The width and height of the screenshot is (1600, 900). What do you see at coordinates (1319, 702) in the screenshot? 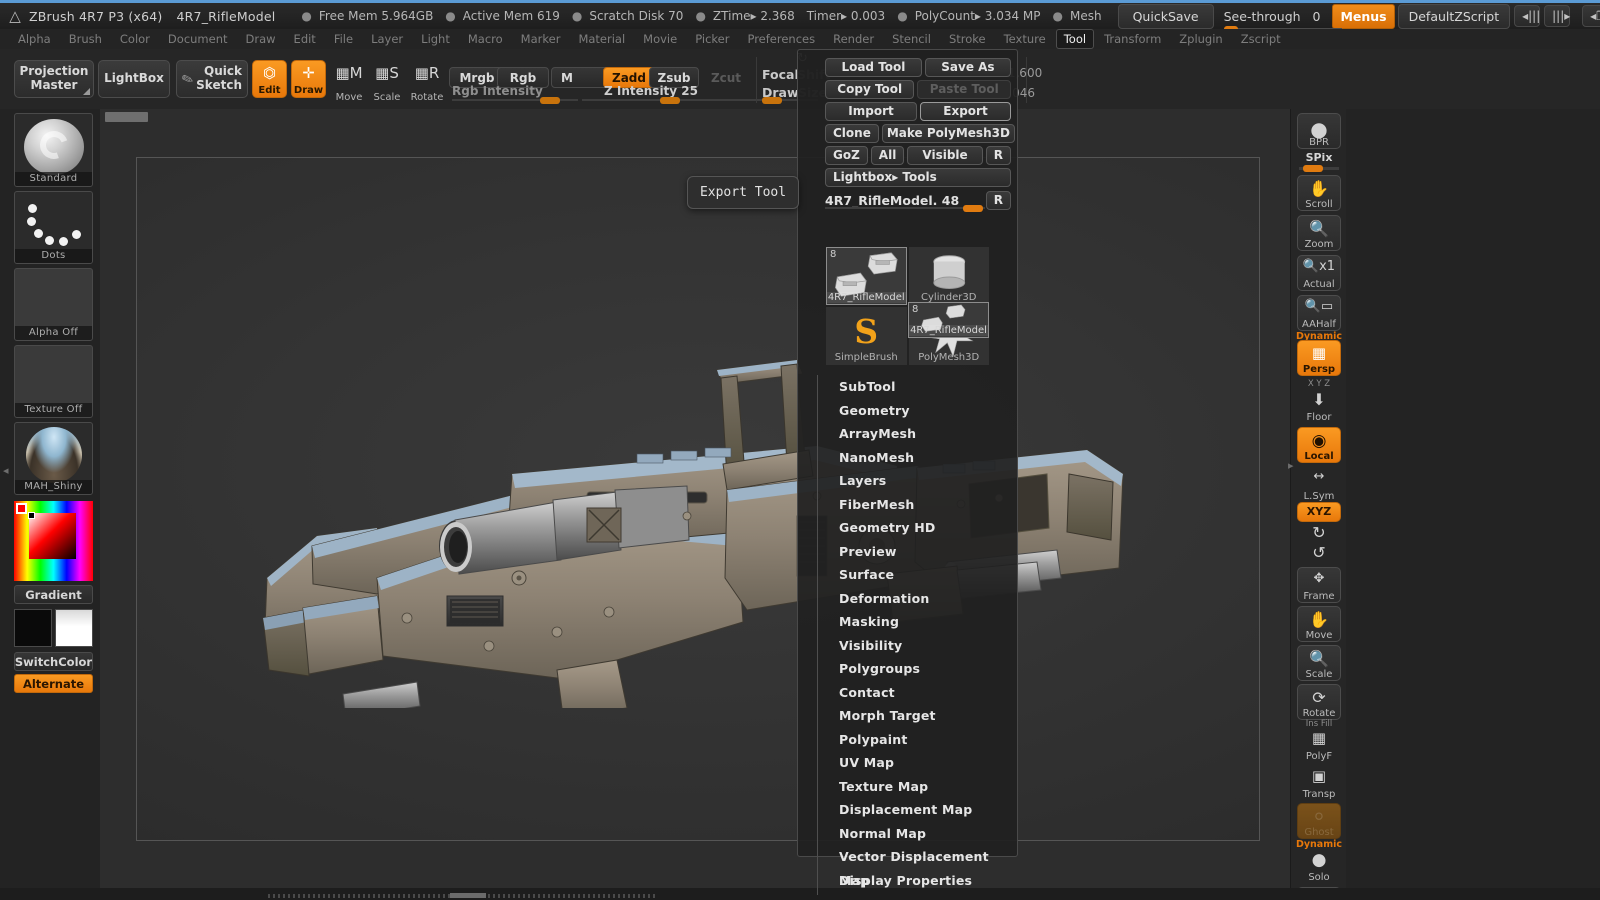
I see `rotate-right-button: ⟳ Rotate` at bounding box center [1319, 702].